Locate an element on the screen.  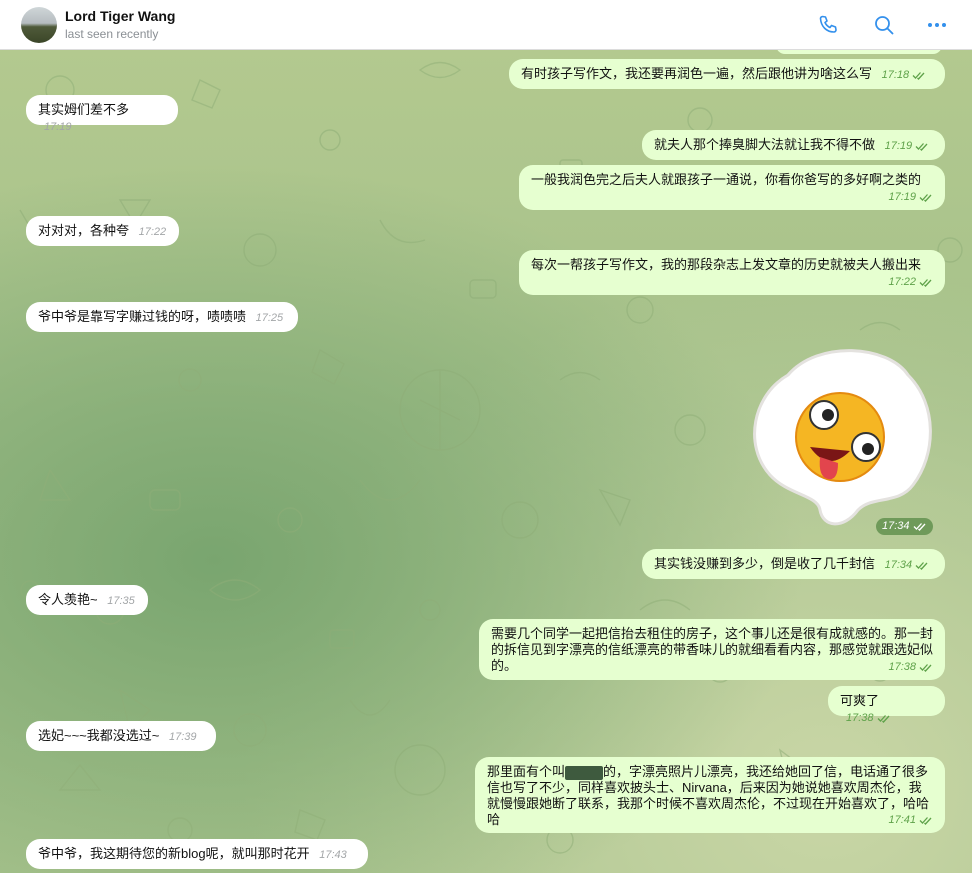
message-bubble-incoming: 爷中爷，我这期待您的新blog呢，就叫那时花开 17:43 is located at coordinates (197, 854).